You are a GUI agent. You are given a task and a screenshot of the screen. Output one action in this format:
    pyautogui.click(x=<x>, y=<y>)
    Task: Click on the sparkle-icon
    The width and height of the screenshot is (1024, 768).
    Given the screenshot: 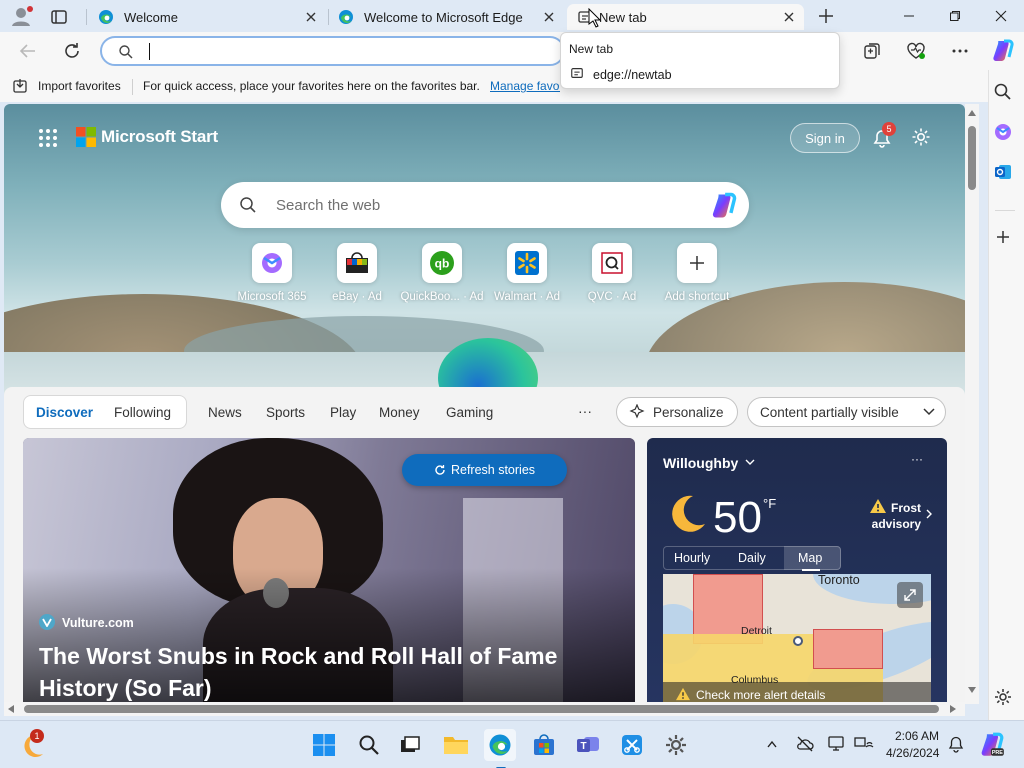 What is the action you would take?
    pyautogui.click(x=637, y=411)
    